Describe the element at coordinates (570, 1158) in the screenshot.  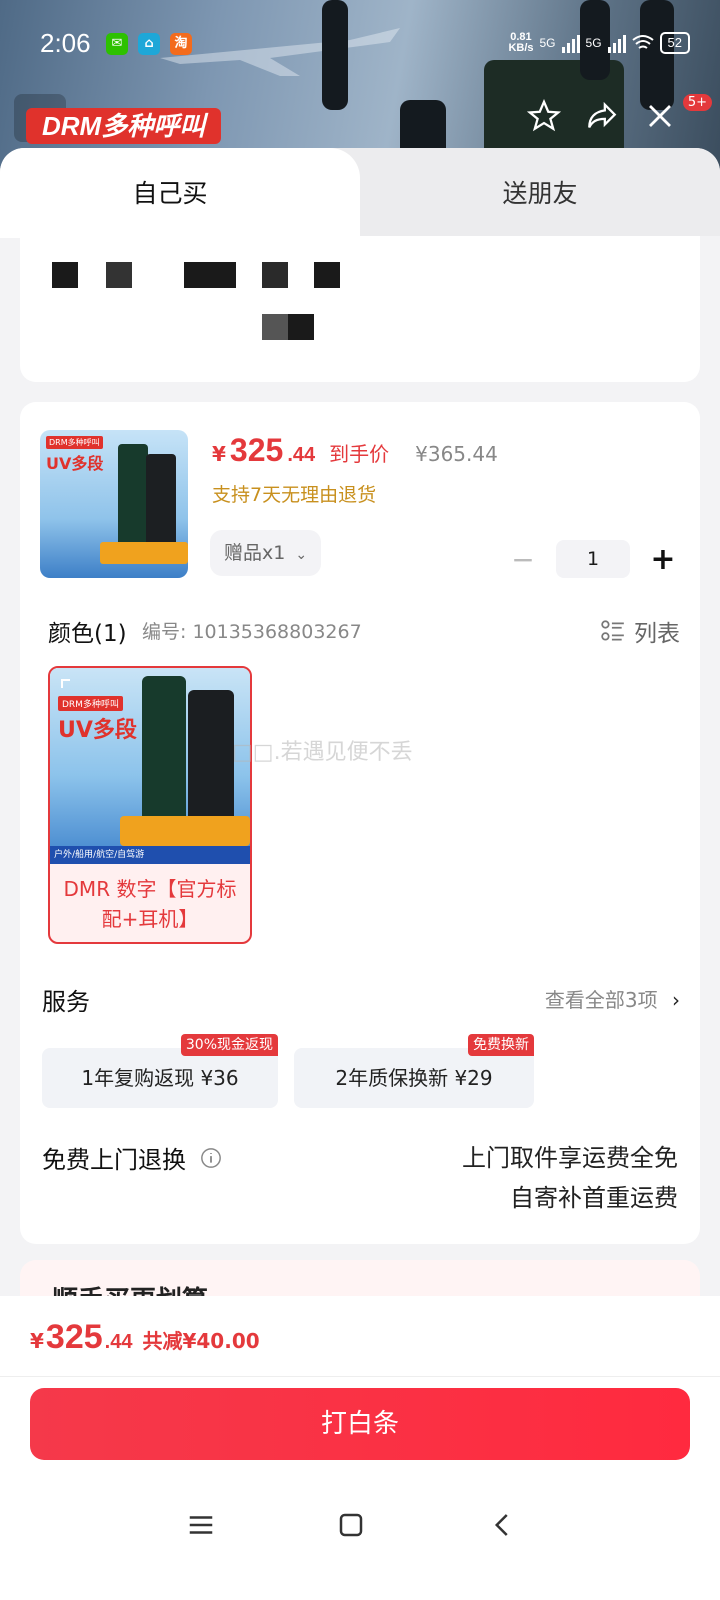
I see `free-return-line: 上门取件享运费全免` at that location.